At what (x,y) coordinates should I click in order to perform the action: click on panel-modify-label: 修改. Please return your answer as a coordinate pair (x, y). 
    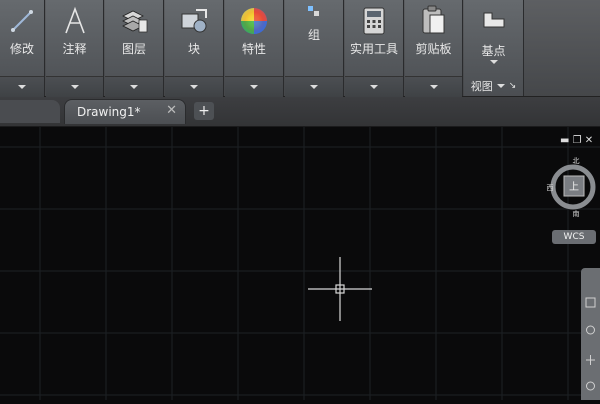
    Looking at the image, I should click on (21, 49).